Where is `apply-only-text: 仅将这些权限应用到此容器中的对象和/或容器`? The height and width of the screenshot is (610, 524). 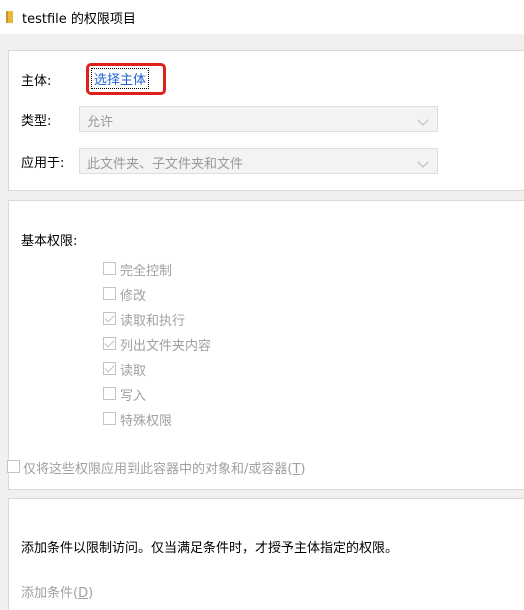
apply-only-text: 仅将这些权限应用到此容器中的对象和/或容器 is located at coordinates (155, 469).